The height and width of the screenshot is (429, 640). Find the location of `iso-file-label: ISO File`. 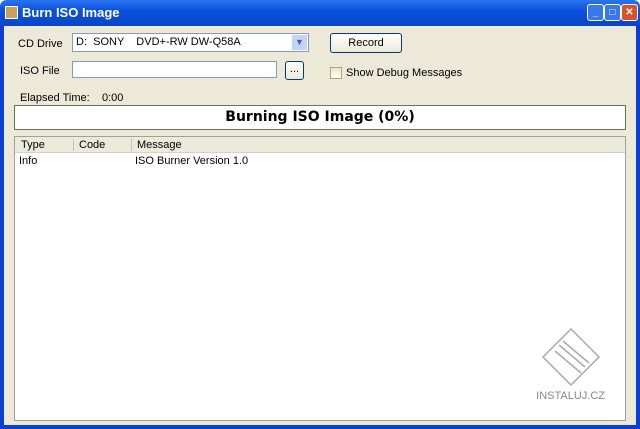

iso-file-label: ISO File is located at coordinates (40, 71).